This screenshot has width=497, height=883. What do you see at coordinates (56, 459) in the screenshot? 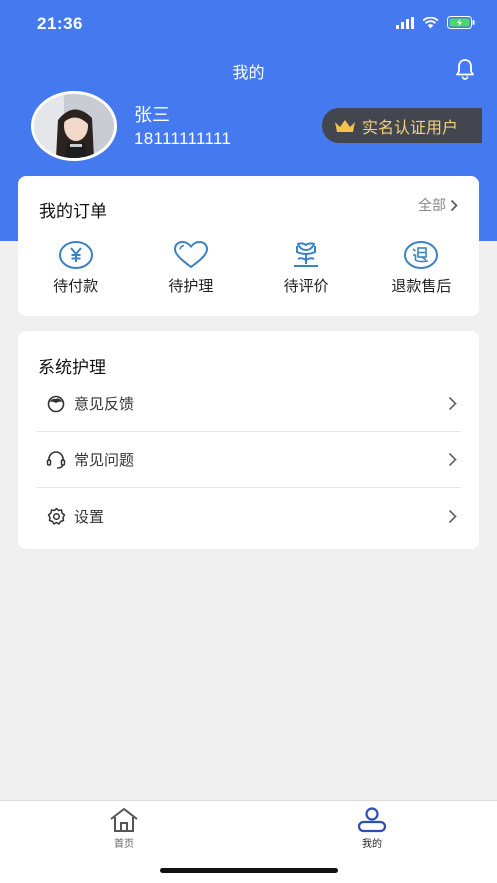
I see `headset-icon` at bounding box center [56, 459].